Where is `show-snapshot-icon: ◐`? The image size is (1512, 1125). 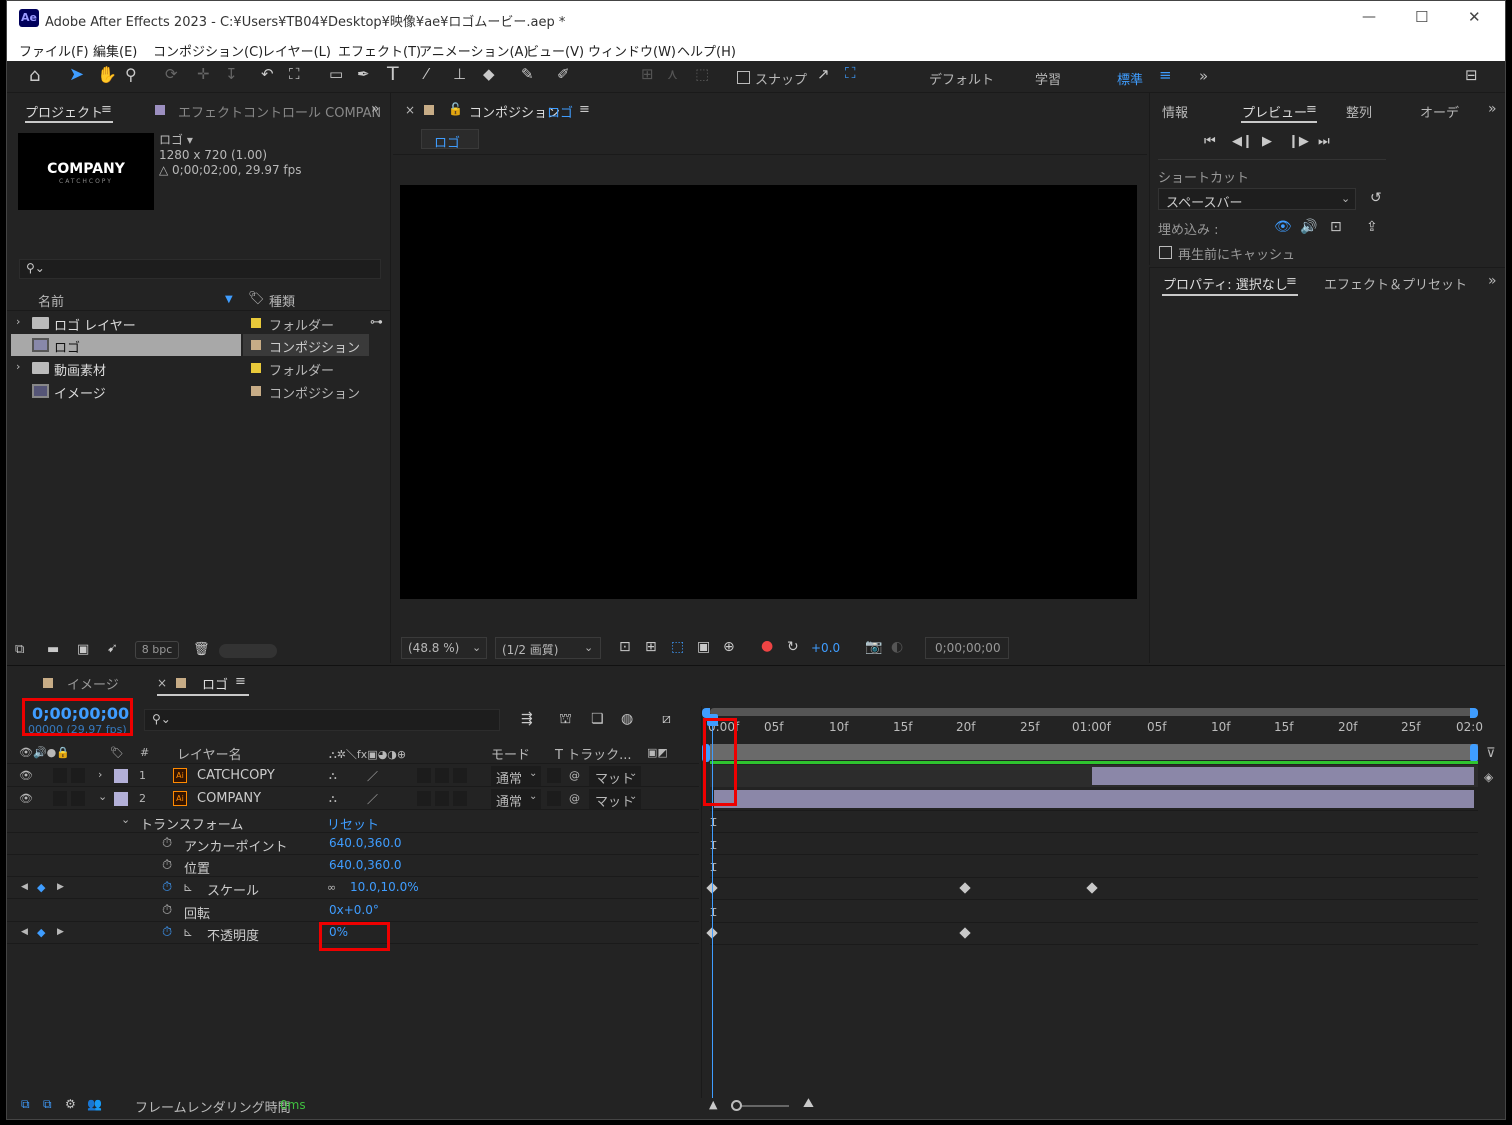
show-snapshot-icon: ◐ is located at coordinates (897, 647).